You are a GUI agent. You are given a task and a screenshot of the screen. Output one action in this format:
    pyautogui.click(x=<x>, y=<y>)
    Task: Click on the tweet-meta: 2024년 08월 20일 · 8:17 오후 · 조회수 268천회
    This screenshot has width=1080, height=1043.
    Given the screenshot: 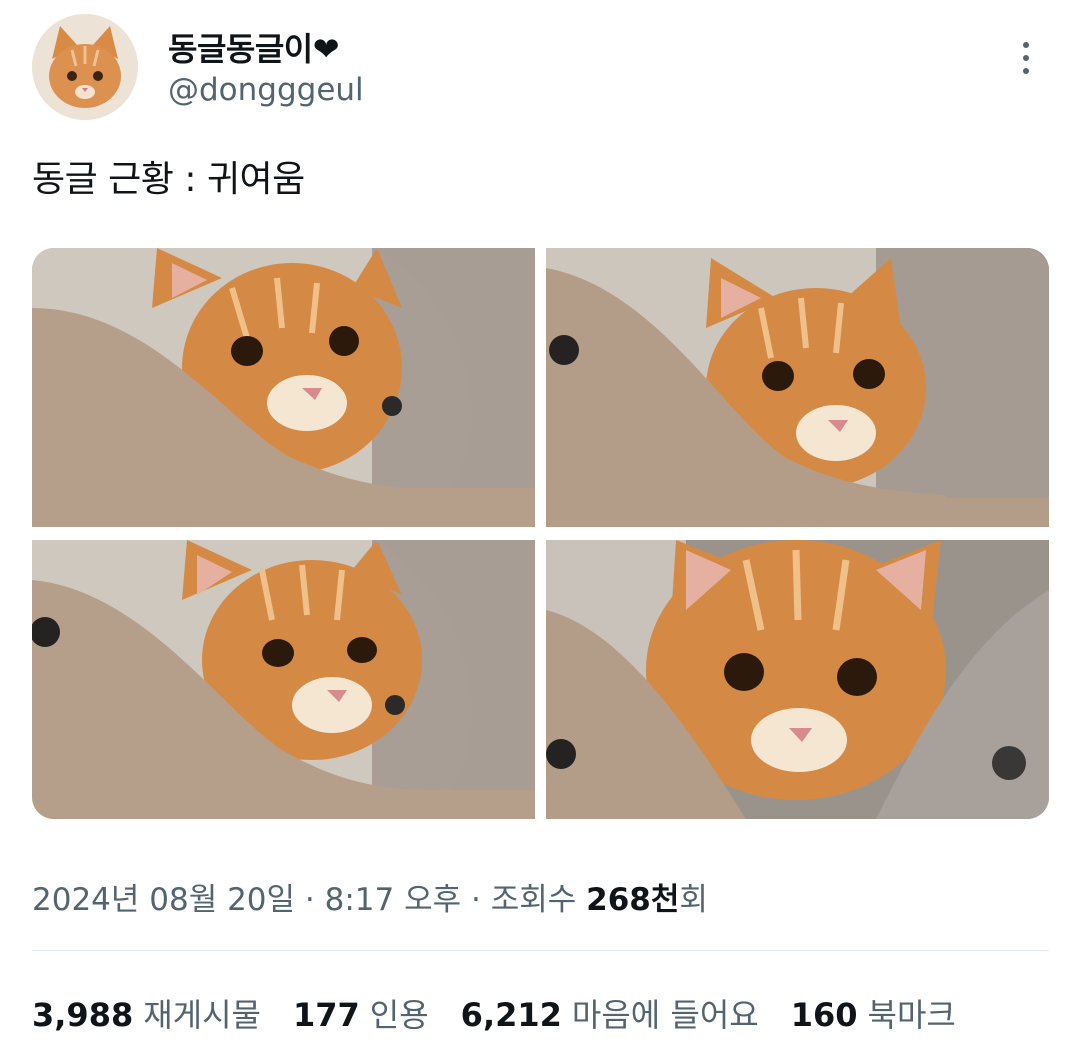 What is the action you would take?
    pyautogui.click(x=370, y=896)
    